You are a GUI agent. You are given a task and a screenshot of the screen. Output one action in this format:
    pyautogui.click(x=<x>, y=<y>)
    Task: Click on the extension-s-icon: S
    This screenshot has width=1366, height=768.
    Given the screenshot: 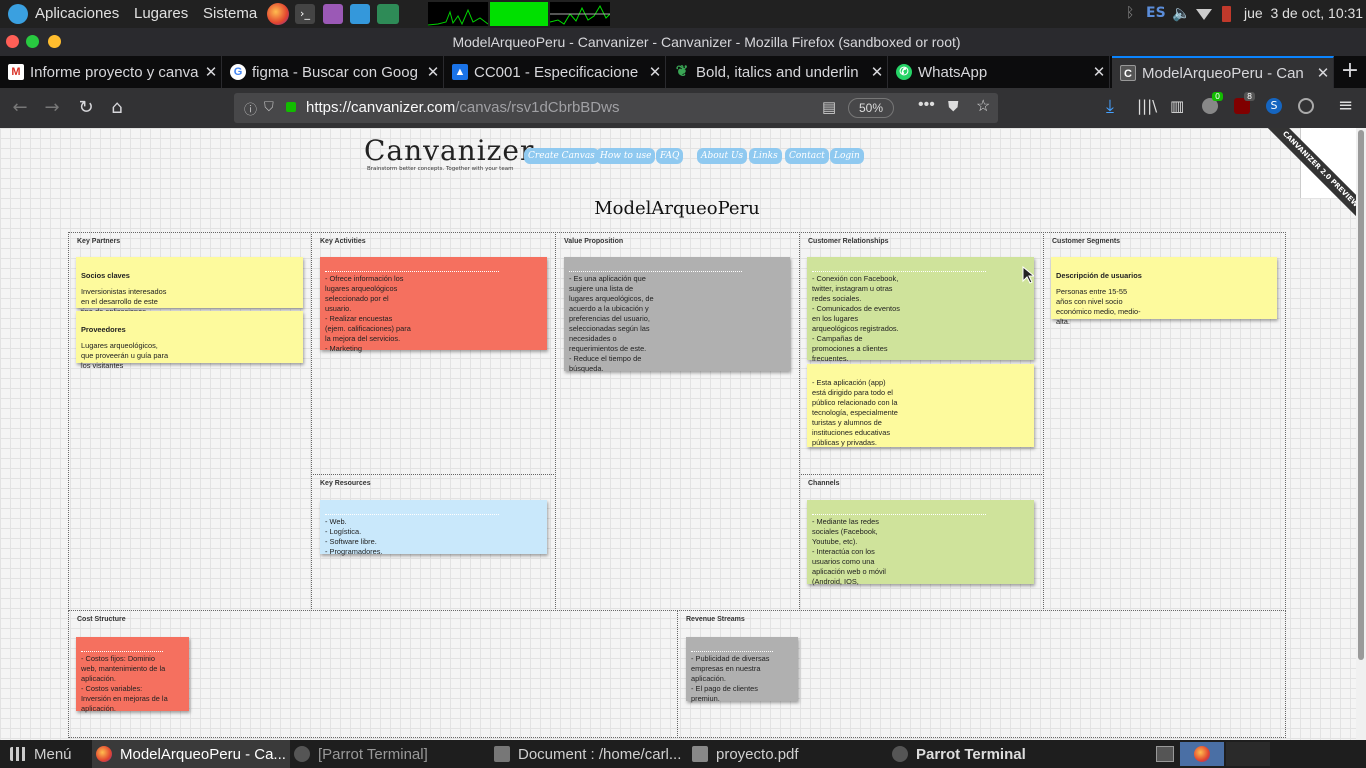 What is the action you would take?
    pyautogui.click(x=1274, y=106)
    